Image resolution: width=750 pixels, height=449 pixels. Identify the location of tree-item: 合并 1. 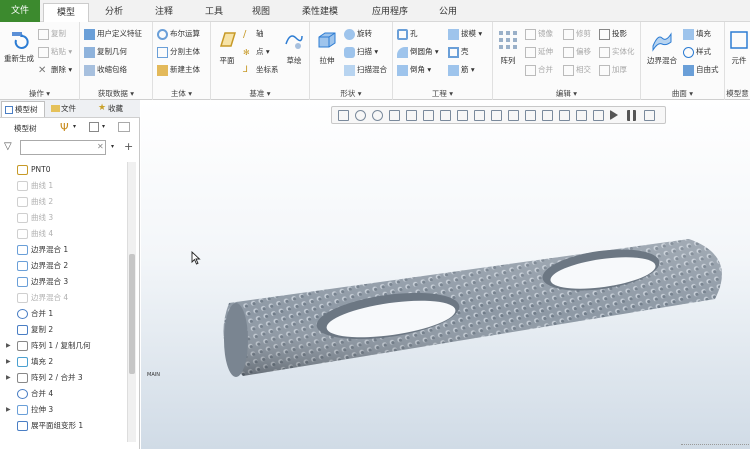
(64, 314).